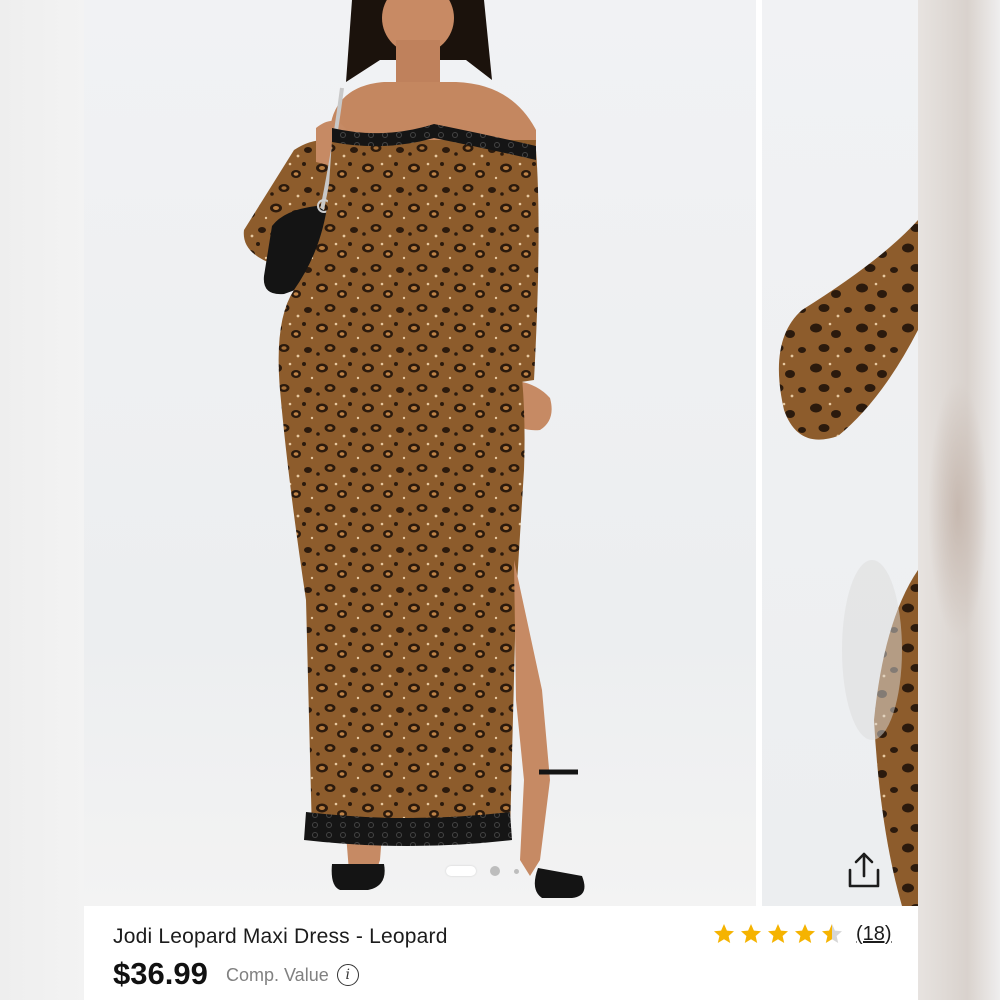 The image size is (1000, 1000). I want to click on share-icon, so click(864, 870).